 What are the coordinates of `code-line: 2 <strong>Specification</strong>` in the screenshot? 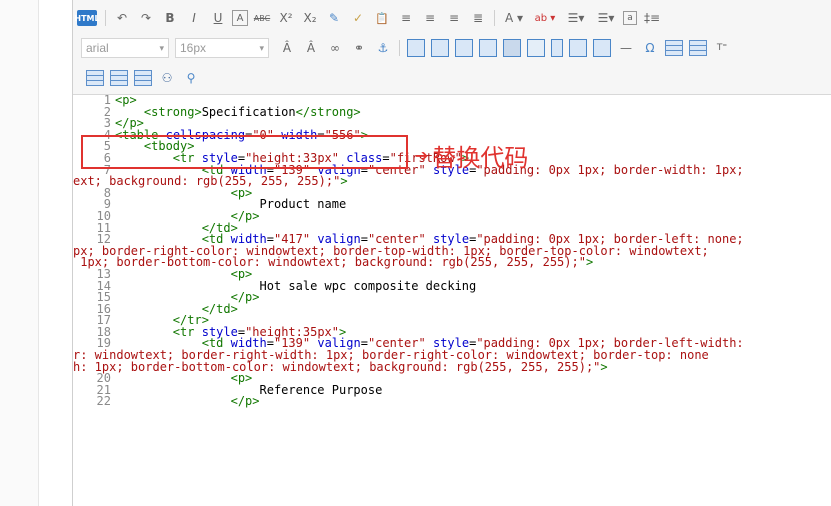 It's located at (452, 111).